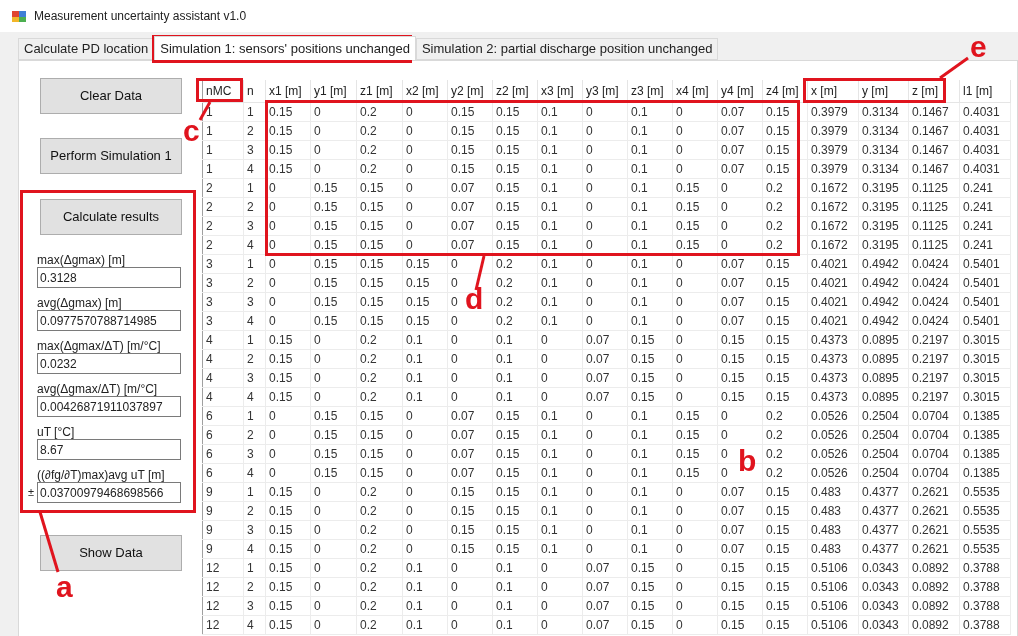  I want to click on table-cell: 2, so click(254, 358).